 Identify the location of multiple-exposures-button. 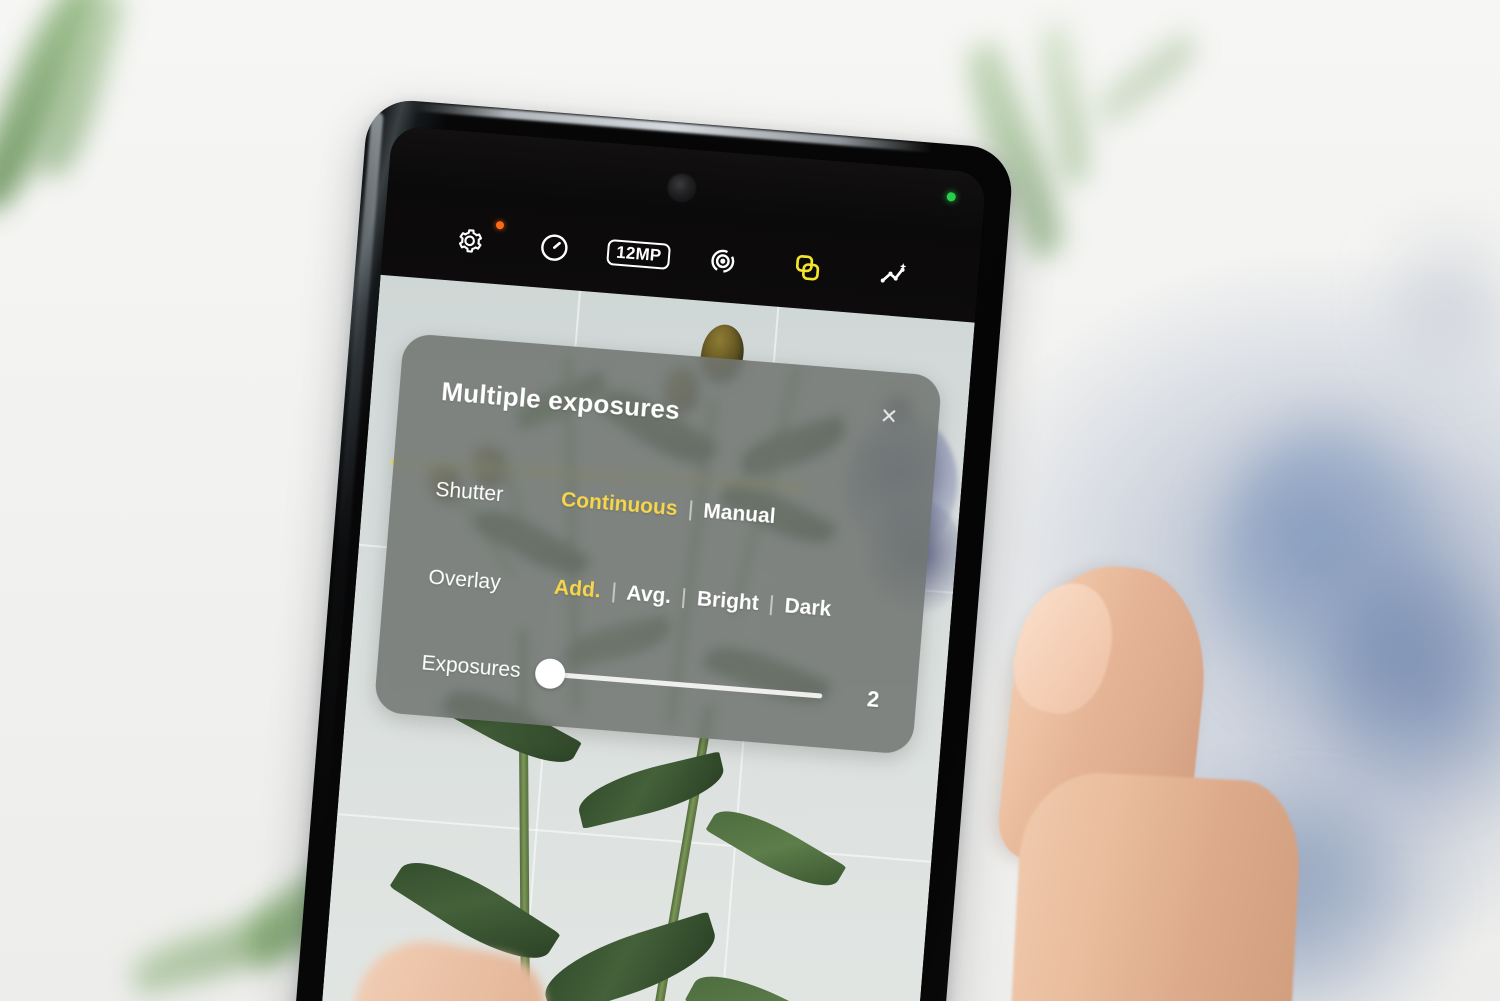
(807, 268).